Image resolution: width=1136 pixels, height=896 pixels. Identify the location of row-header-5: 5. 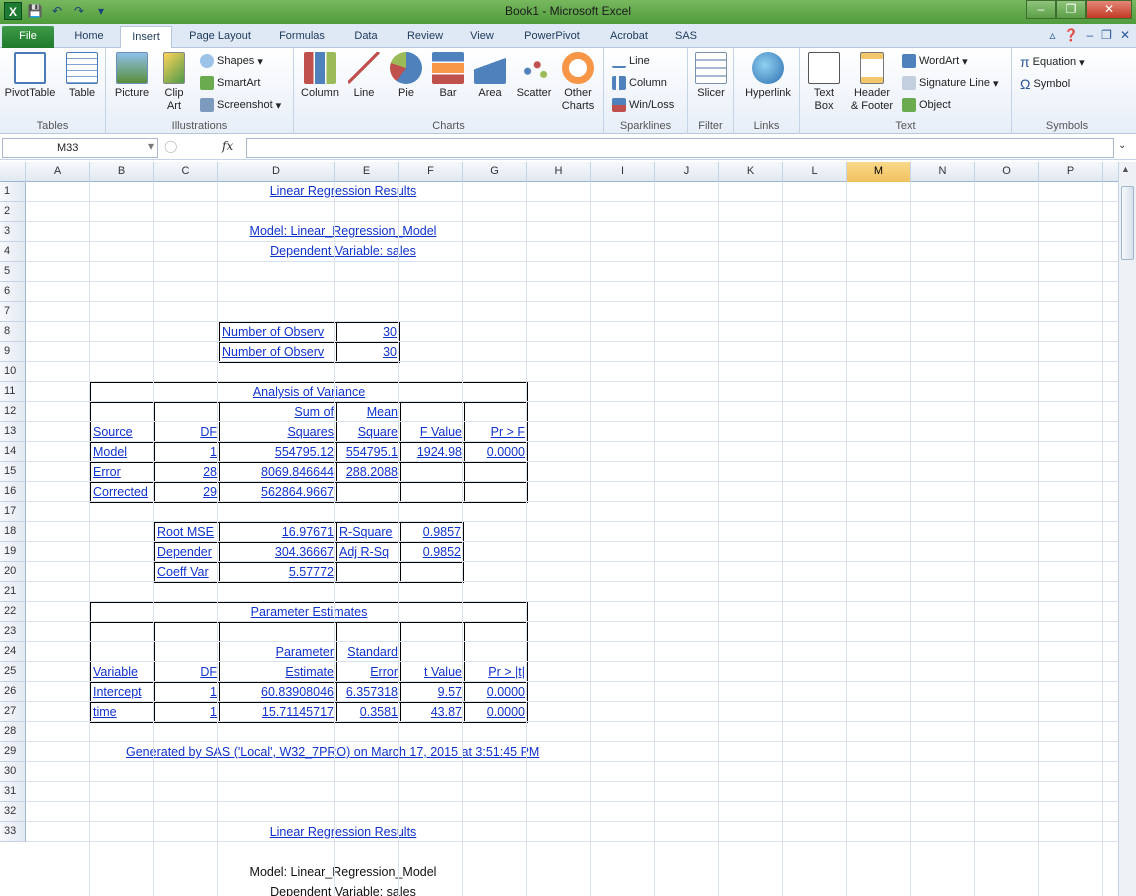
(13, 272).